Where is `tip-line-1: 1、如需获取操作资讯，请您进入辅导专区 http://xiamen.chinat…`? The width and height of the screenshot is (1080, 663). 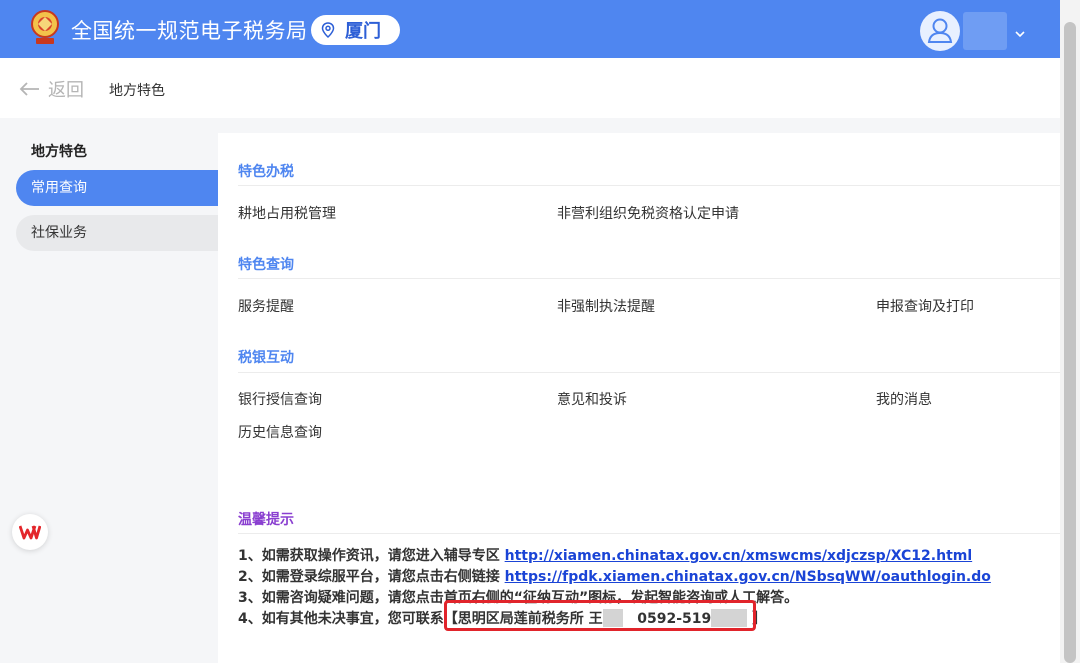 tip-line-1: 1、如需获取操作资讯，请您进入辅导专区 http://xiamen.chinat… is located at coordinates (605, 556).